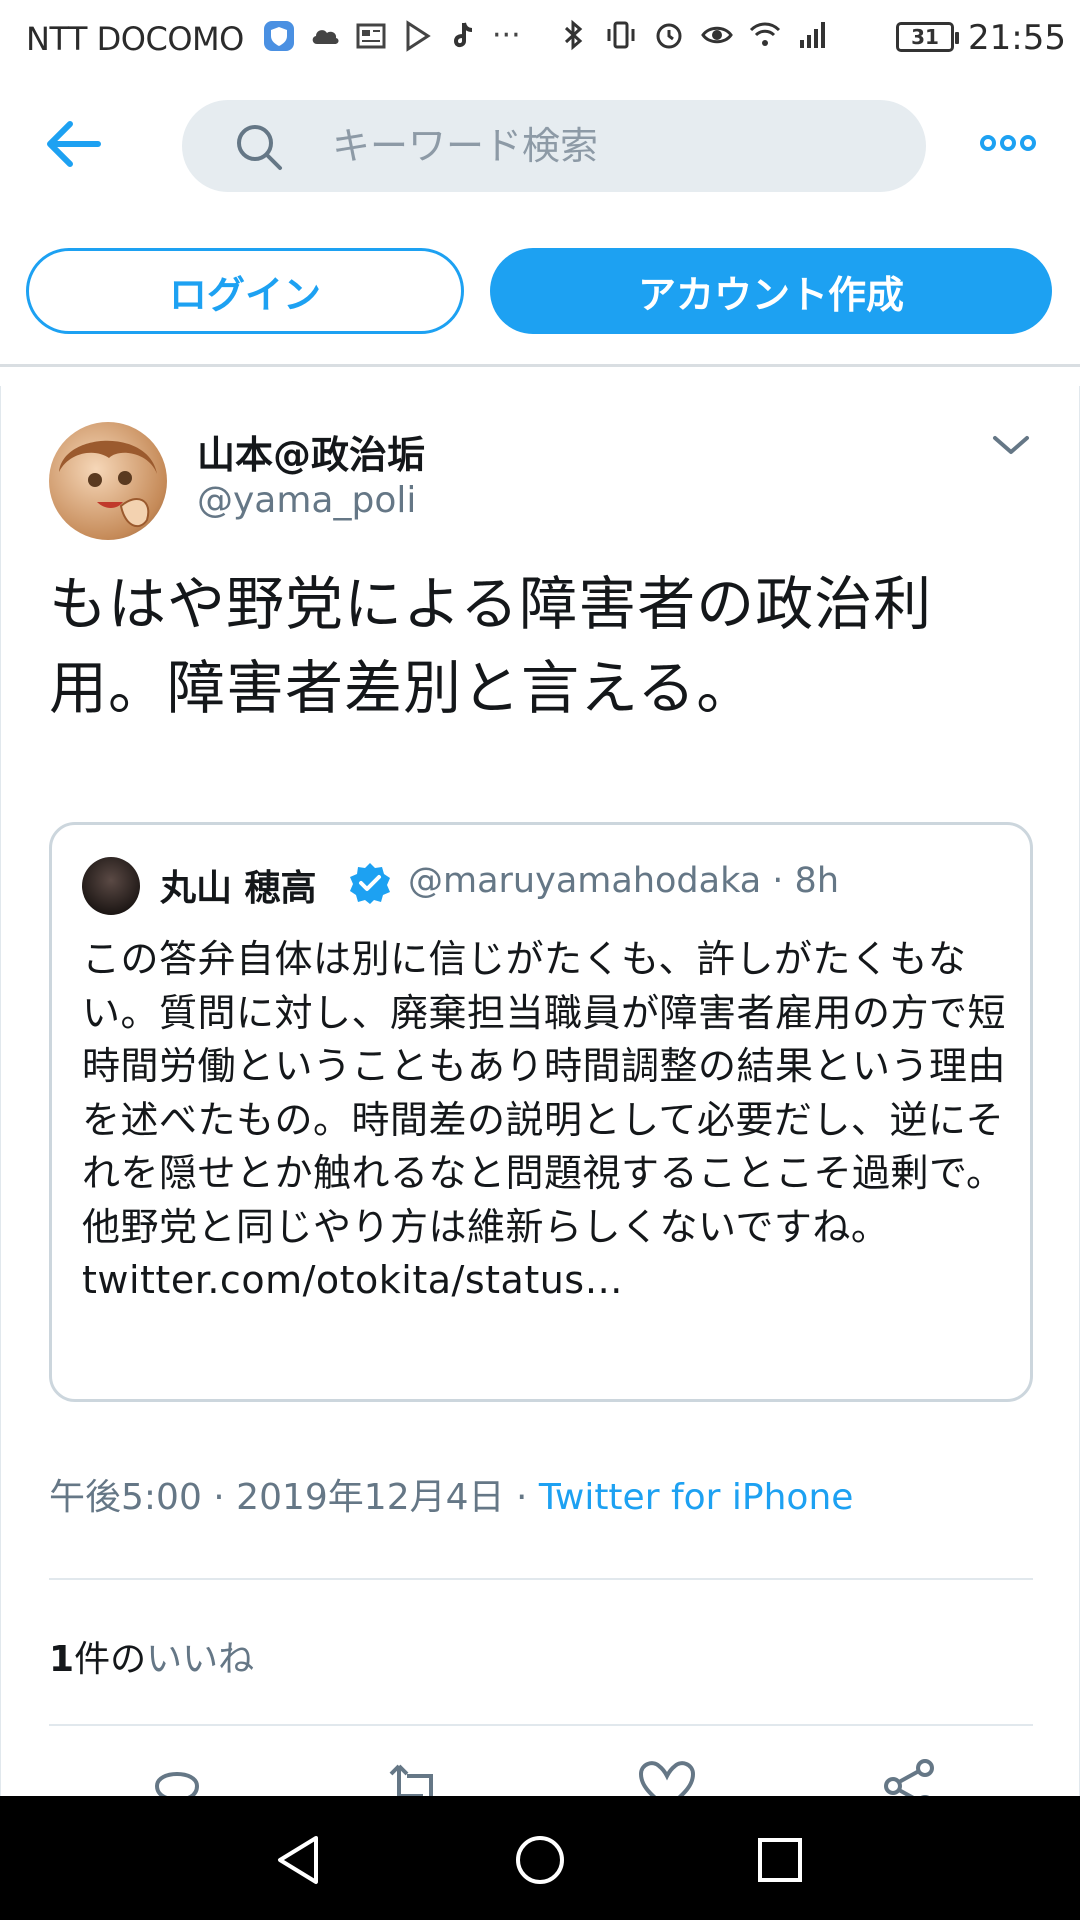  What do you see at coordinates (765, 34) in the screenshot?
I see `wifi-icon` at bounding box center [765, 34].